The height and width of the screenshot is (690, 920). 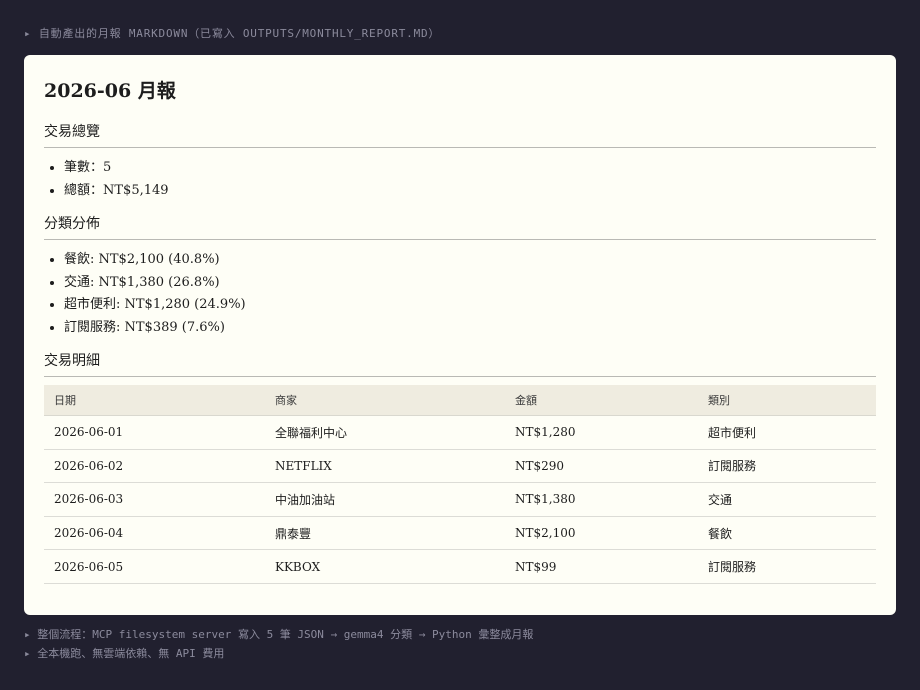 I want to click on cell-merchant: NETFLIX, so click(x=385, y=466).